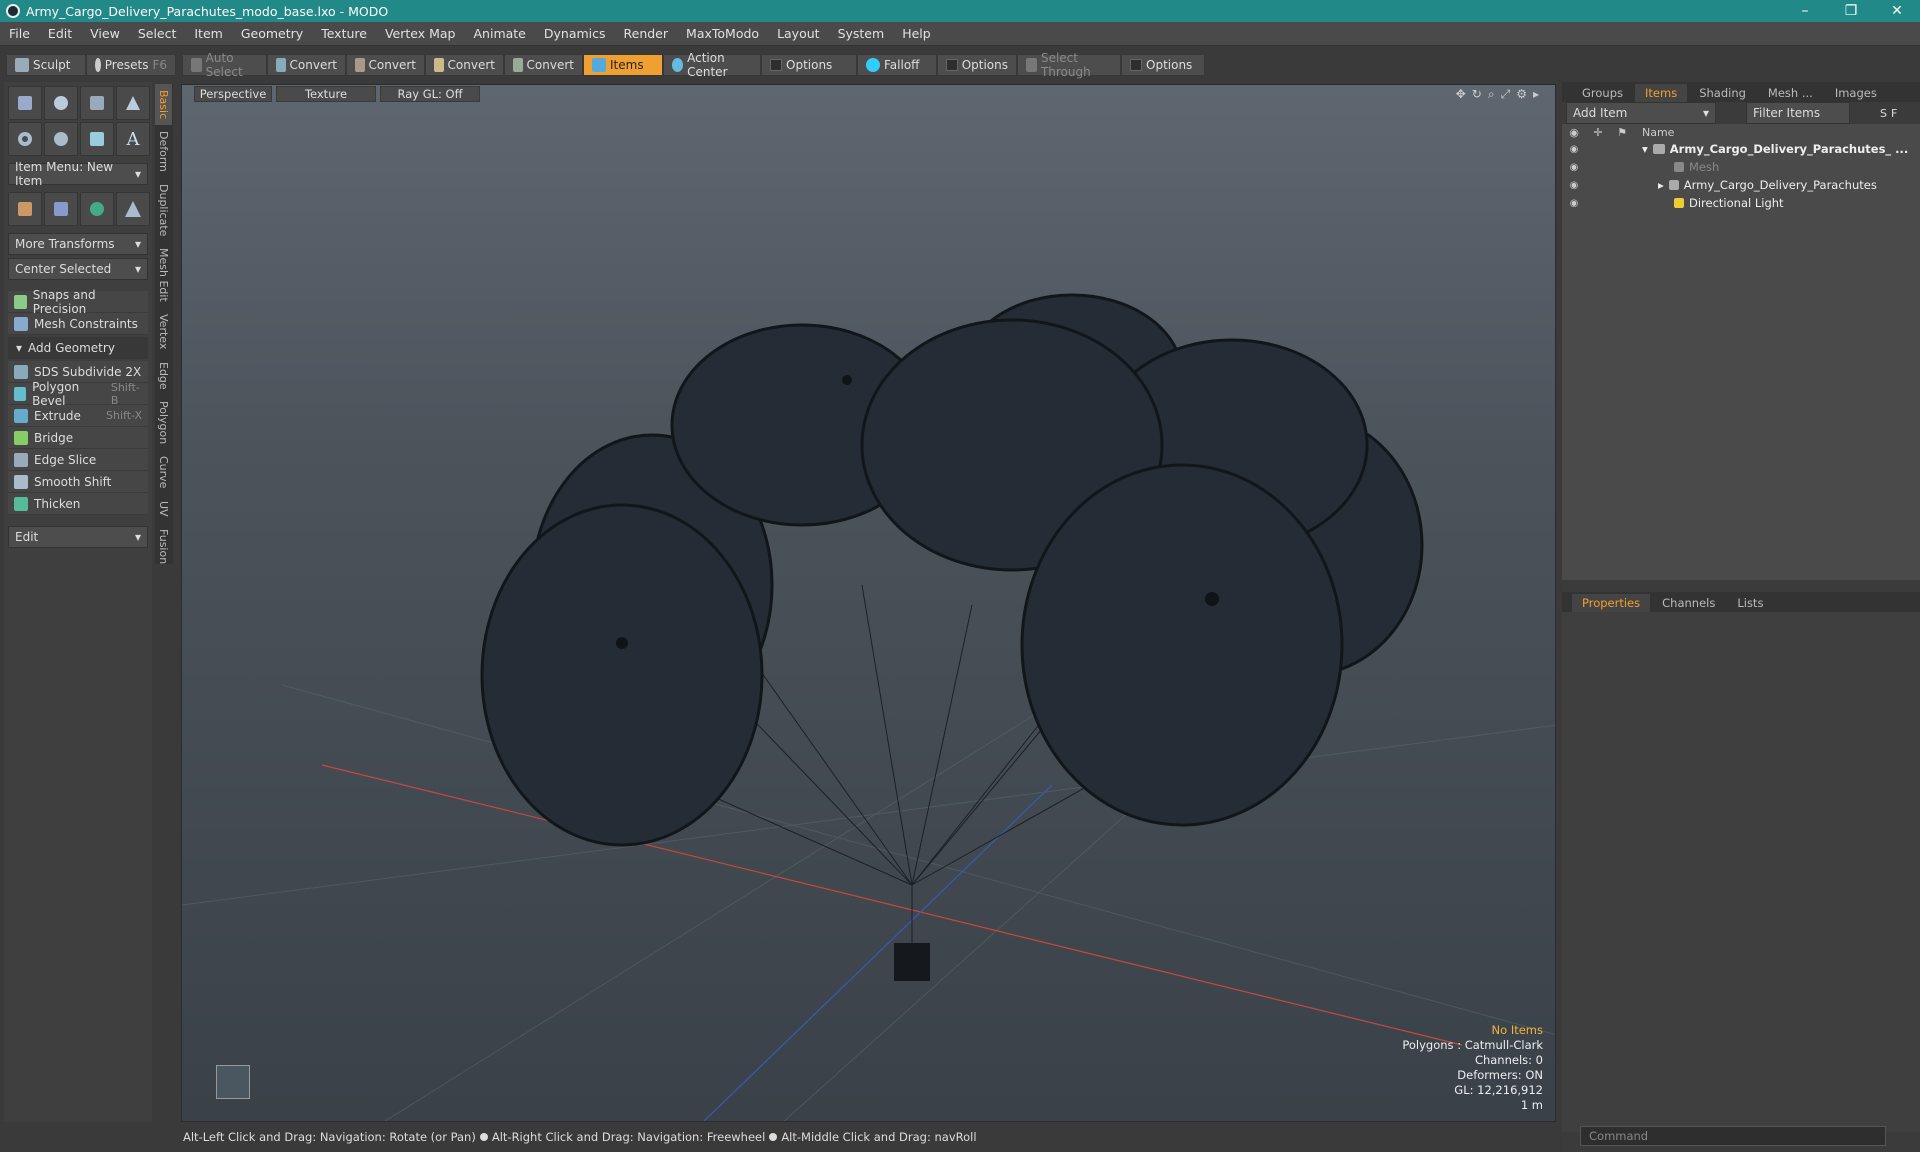 This screenshot has width=1920, height=1152. What do you see at coordinates (1856, 93) in the screenshot?
I see `tab-images: Images` at bounding box center [1856, 93].